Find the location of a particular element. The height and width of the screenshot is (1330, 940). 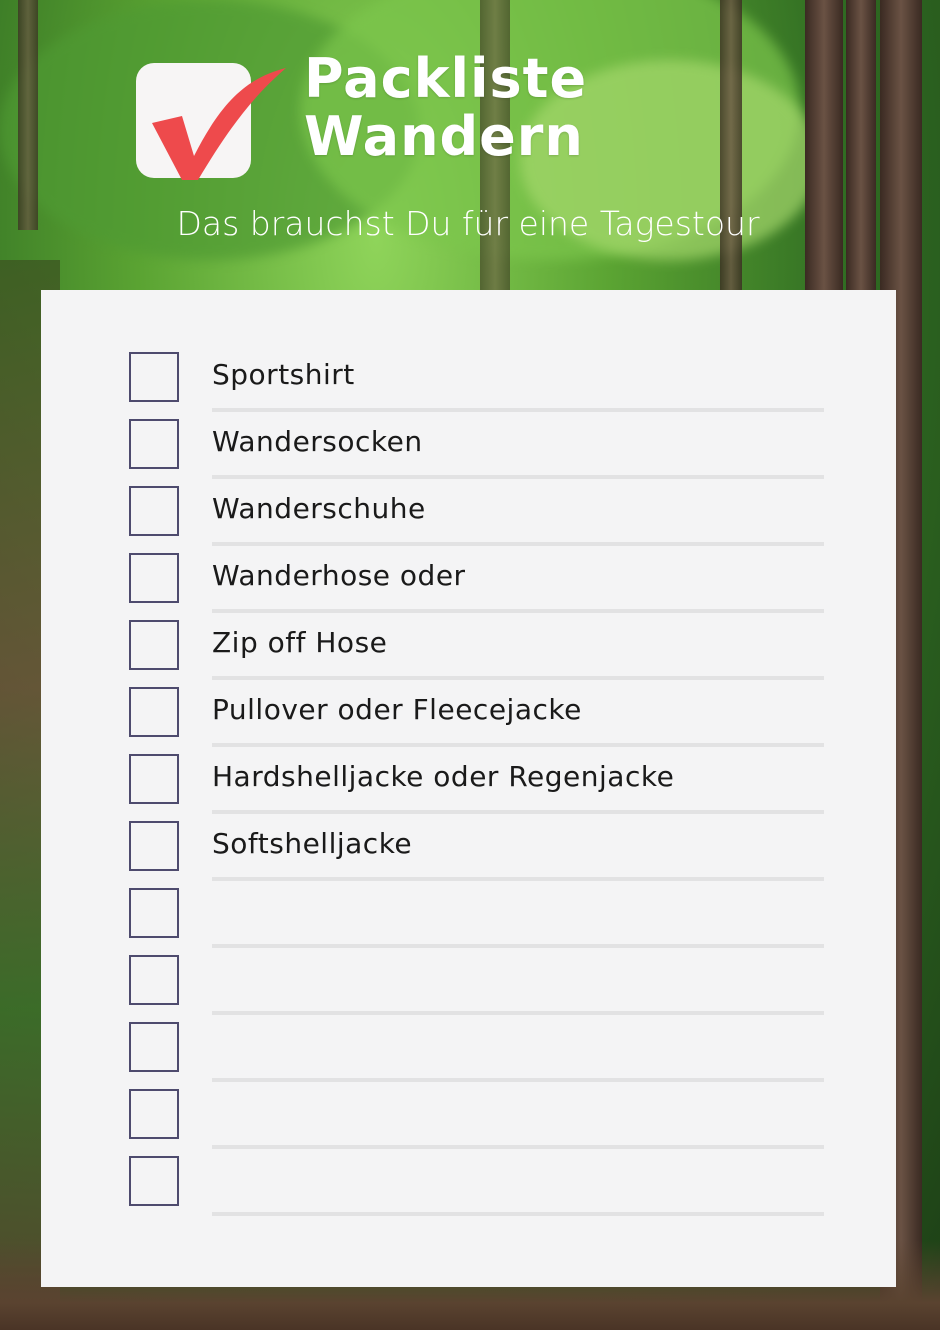

checklist-item: Wanderschuhe is located at coordinates (468, 519).